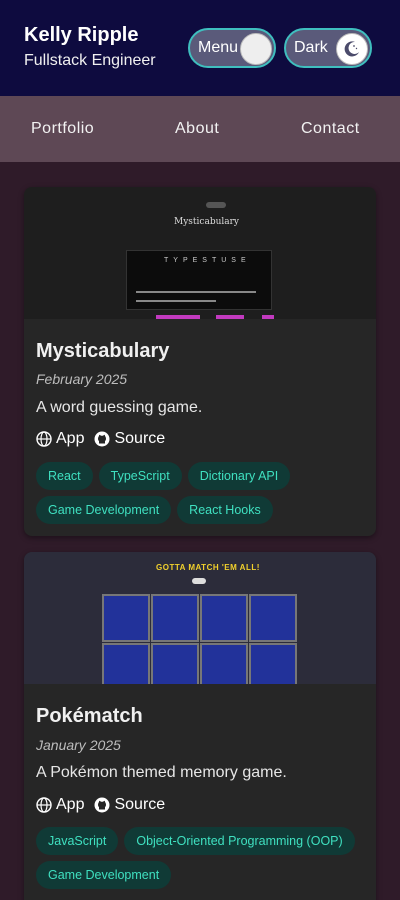 Image resolution: width=400 pixels, height=900 pixels. Describe the element at coordinates (197, 129) in the screenshot. I see `nav-item-about: About` at that location.